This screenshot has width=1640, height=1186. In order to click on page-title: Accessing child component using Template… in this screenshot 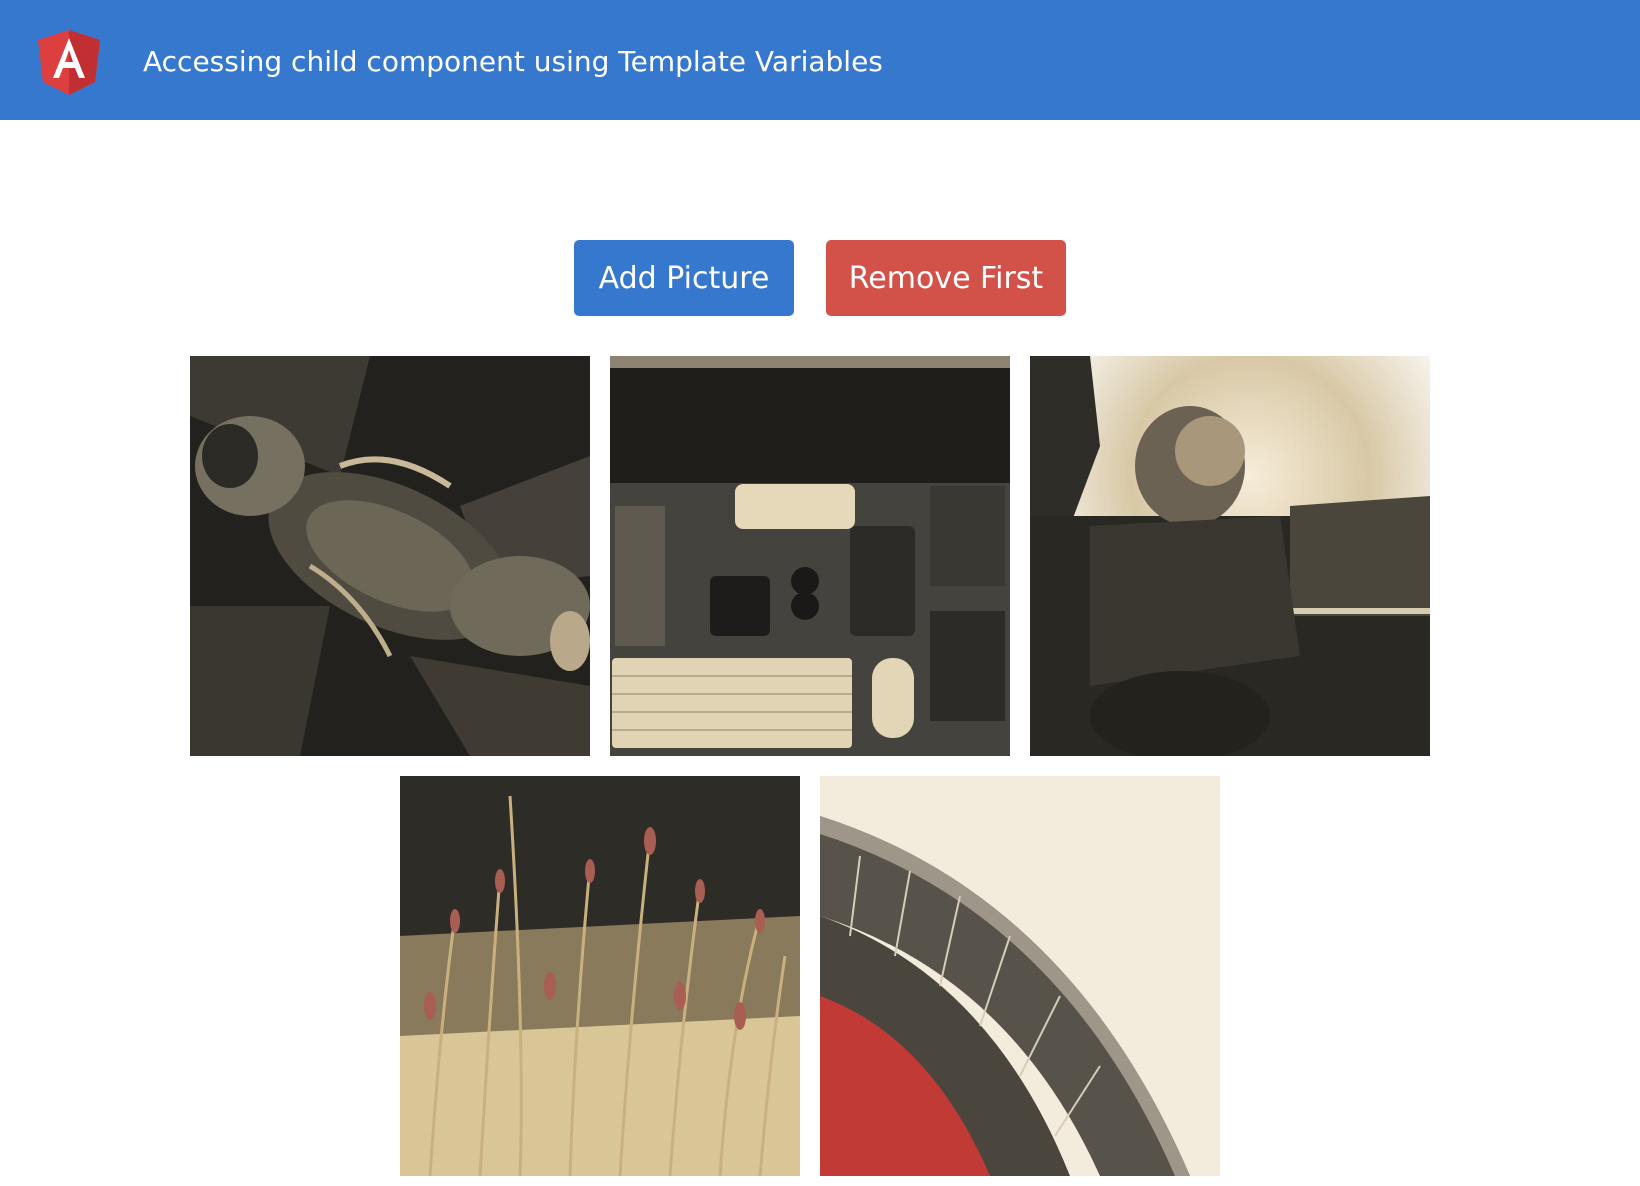, I will do `click(513, 61)`.